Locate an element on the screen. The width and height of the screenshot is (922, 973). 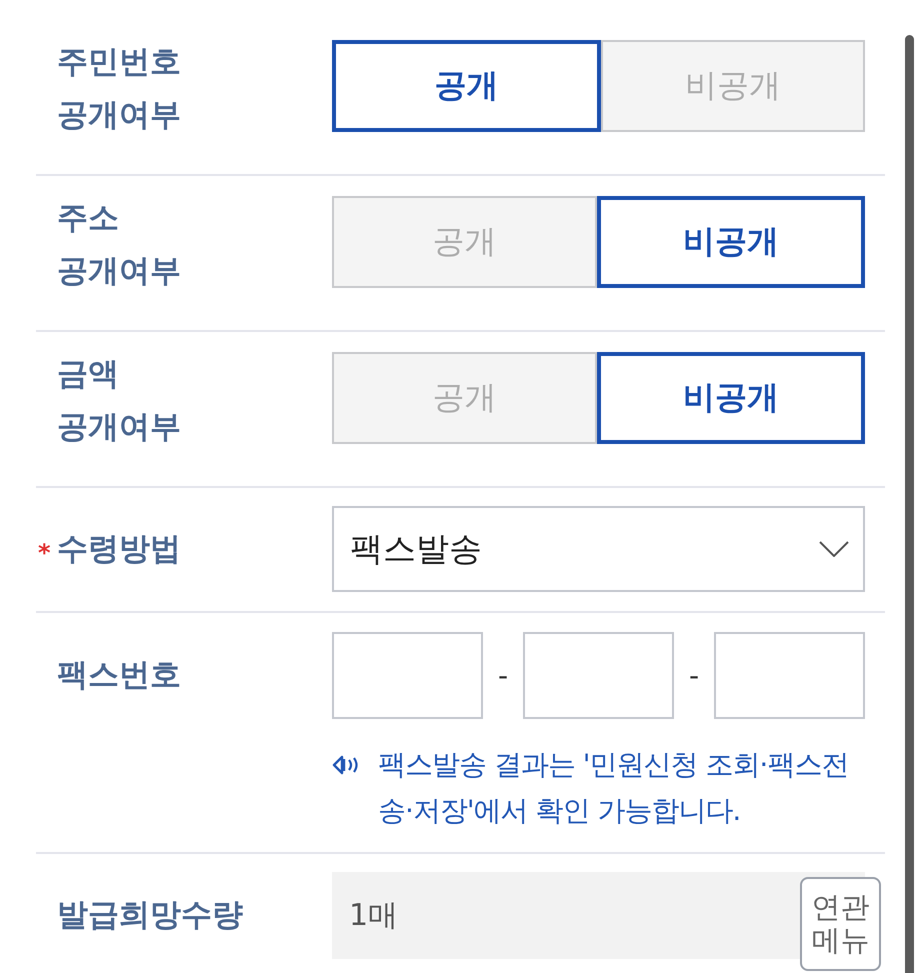
field-label: 주소 공개여부 is located at coordinates (119, 245).